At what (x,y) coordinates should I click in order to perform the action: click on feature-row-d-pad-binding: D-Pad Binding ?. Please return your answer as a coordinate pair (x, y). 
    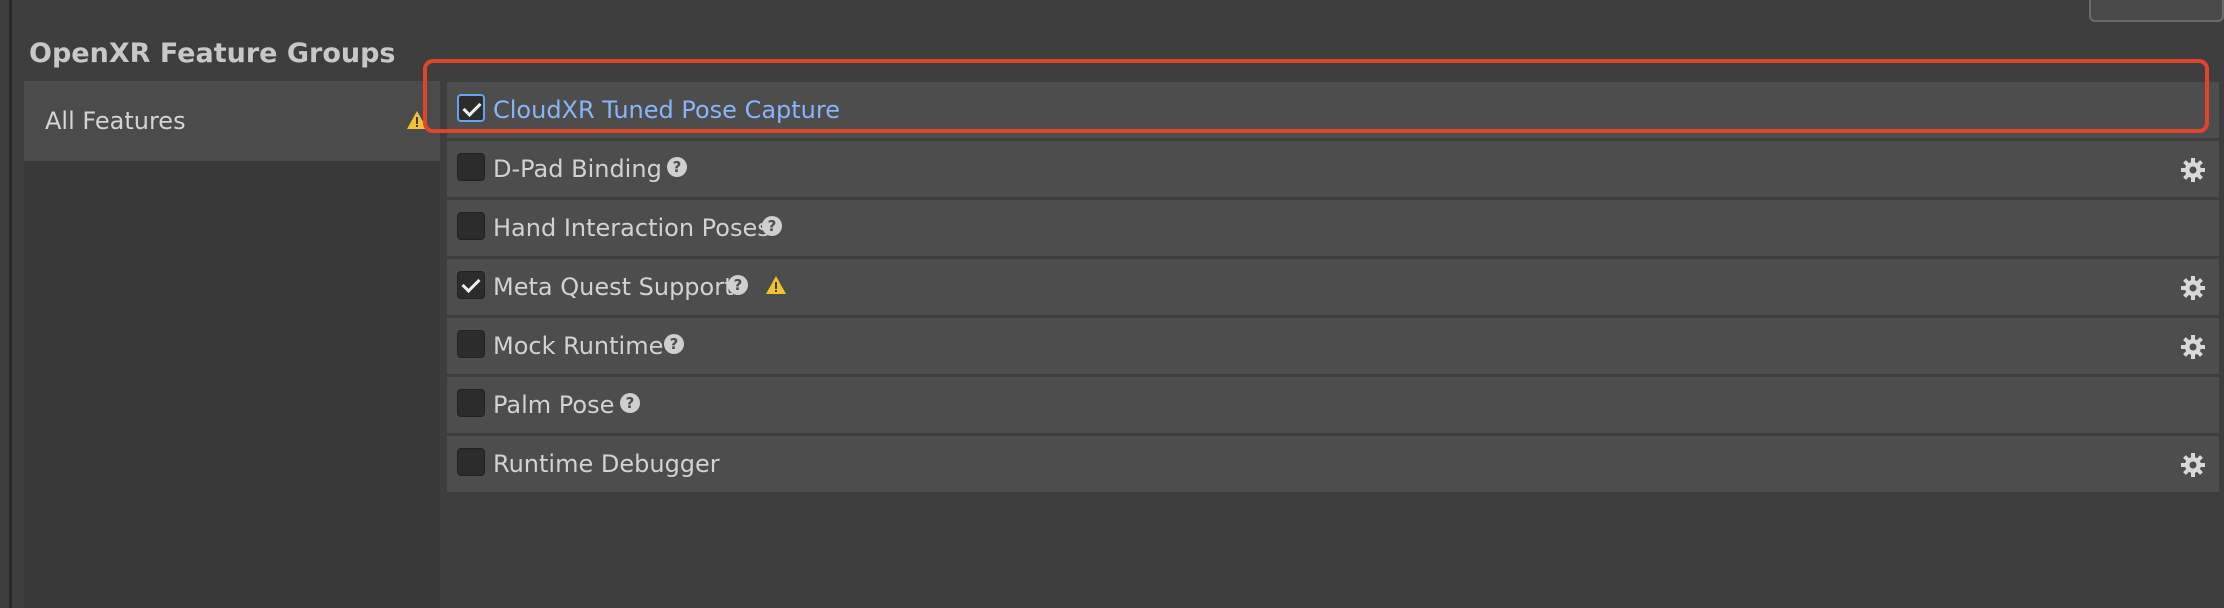
    Looking at the image, I should click on (1333, 169).